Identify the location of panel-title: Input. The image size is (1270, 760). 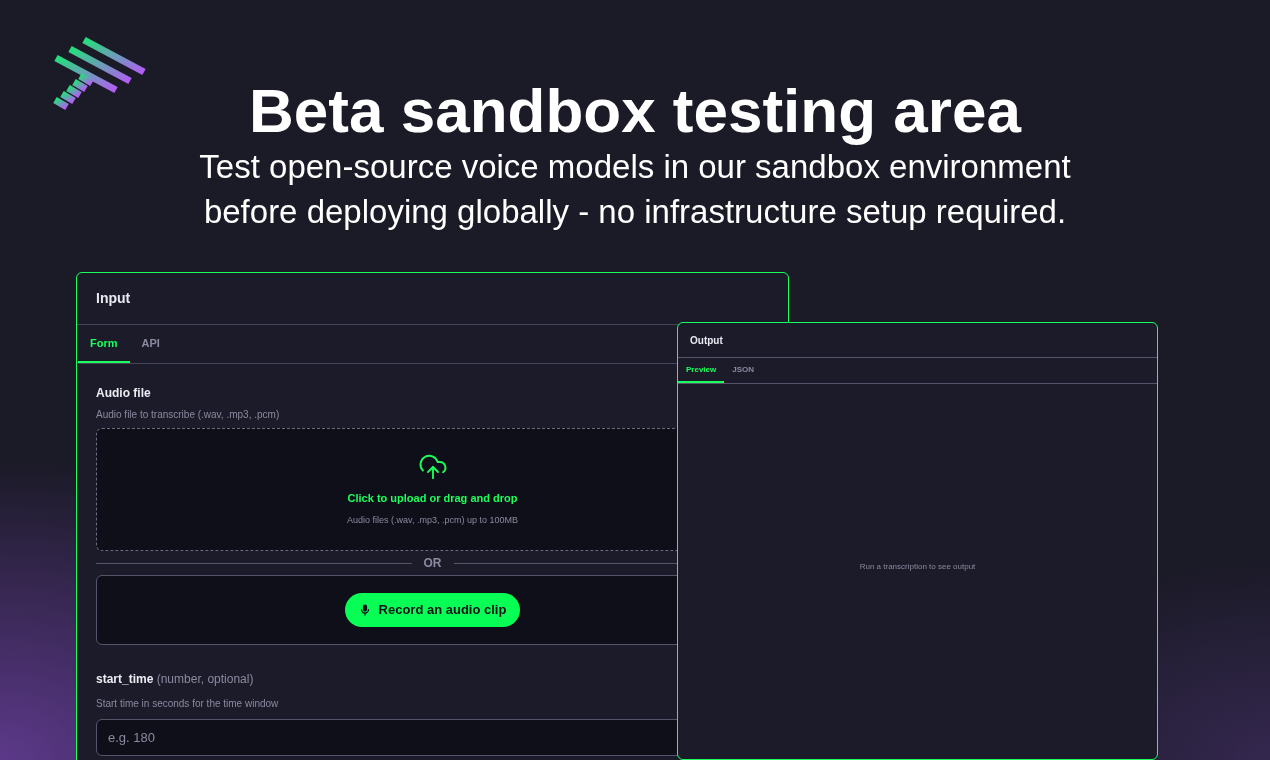
(113, 298).